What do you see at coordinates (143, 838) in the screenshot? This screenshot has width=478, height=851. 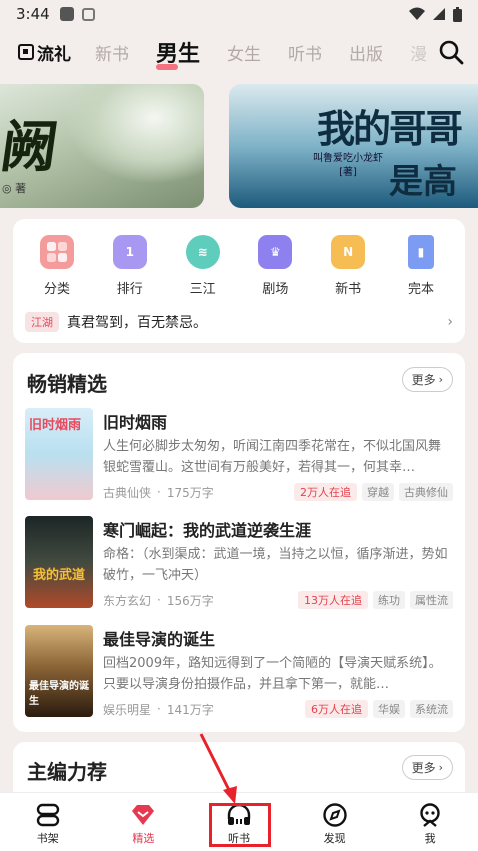 I see `nav-label: 精选` at bounding box center [143, 838].